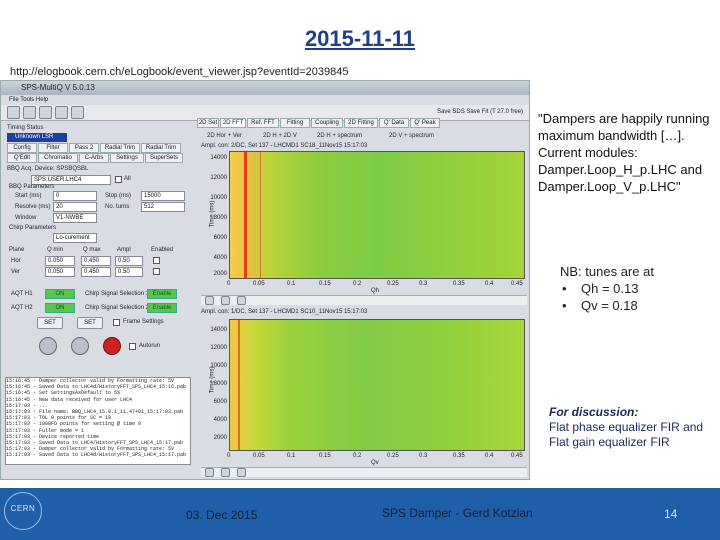 The height and width of the screenshot is (540, 720). What do you see at coordinates (77, 112) in the screenshot?
I see `info-icon` at bounding box center [77, 112].